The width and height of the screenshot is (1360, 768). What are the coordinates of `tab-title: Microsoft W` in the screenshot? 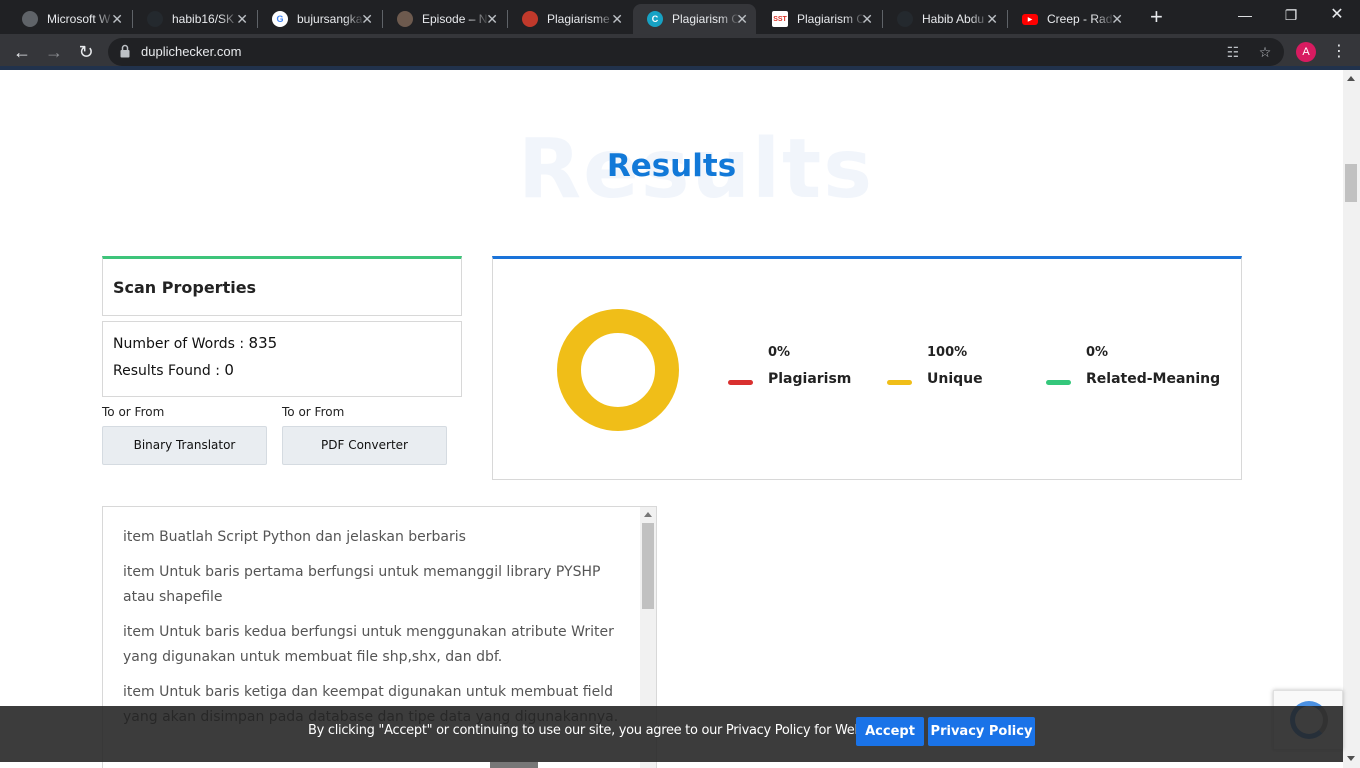 It's located at (79, 19).